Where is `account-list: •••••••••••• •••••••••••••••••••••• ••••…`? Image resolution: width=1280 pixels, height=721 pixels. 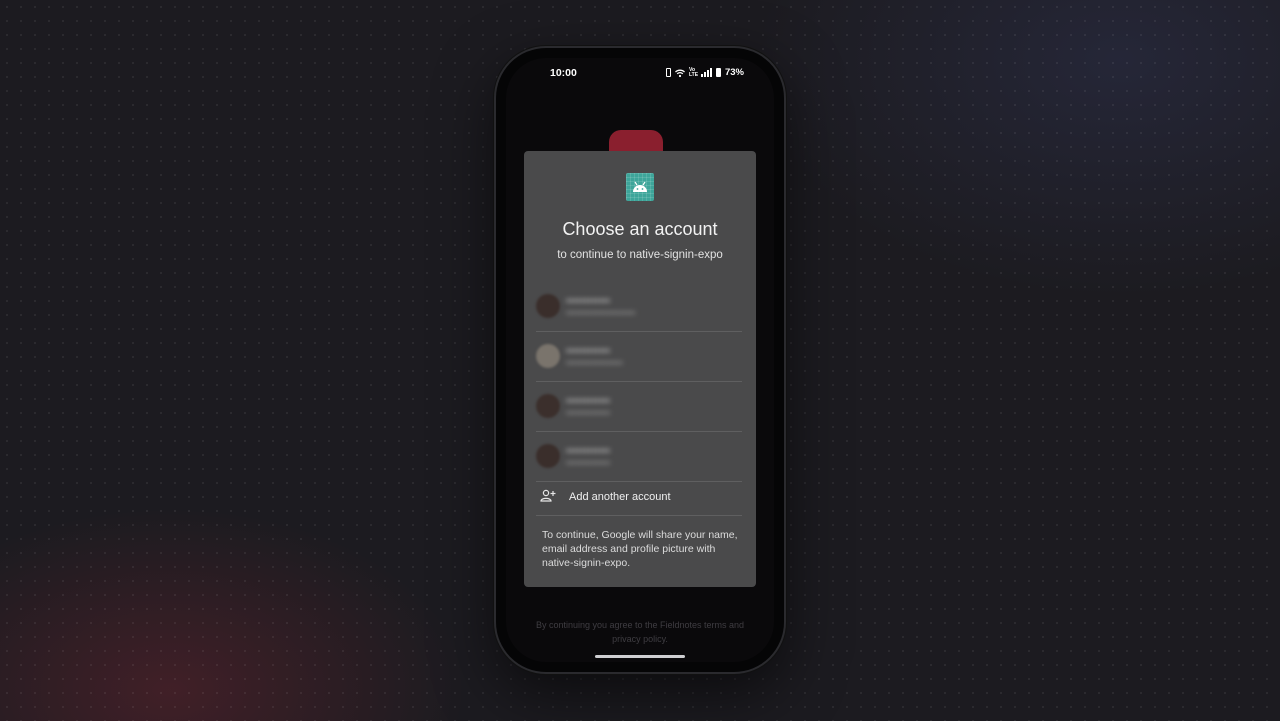
account-list: •••••••••••• •••••••••••••••••••••• ••••… is located at coordinates (639, 382).